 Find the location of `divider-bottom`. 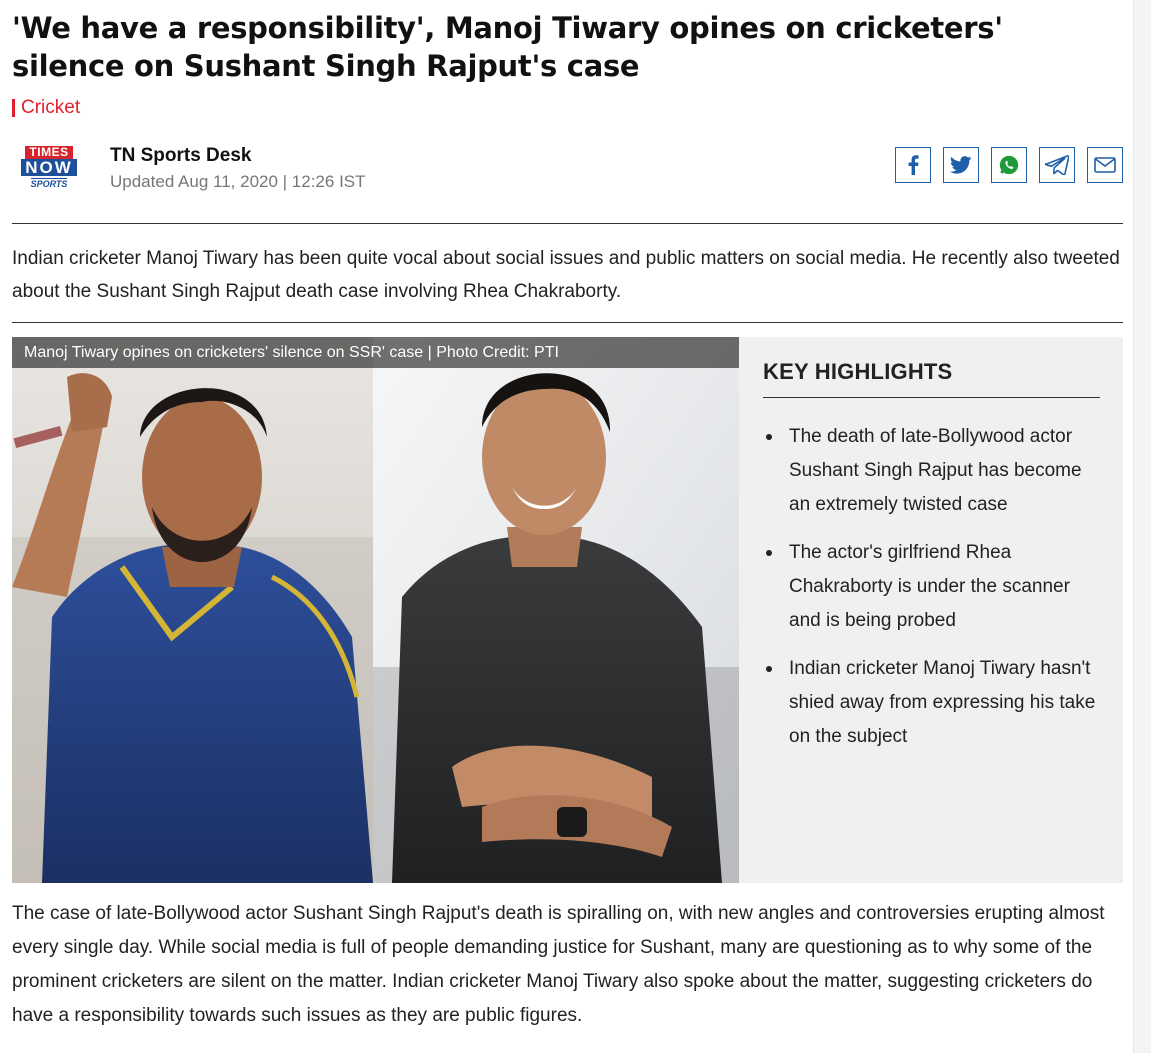

divider-bottom is located at coordinates (567, 322).